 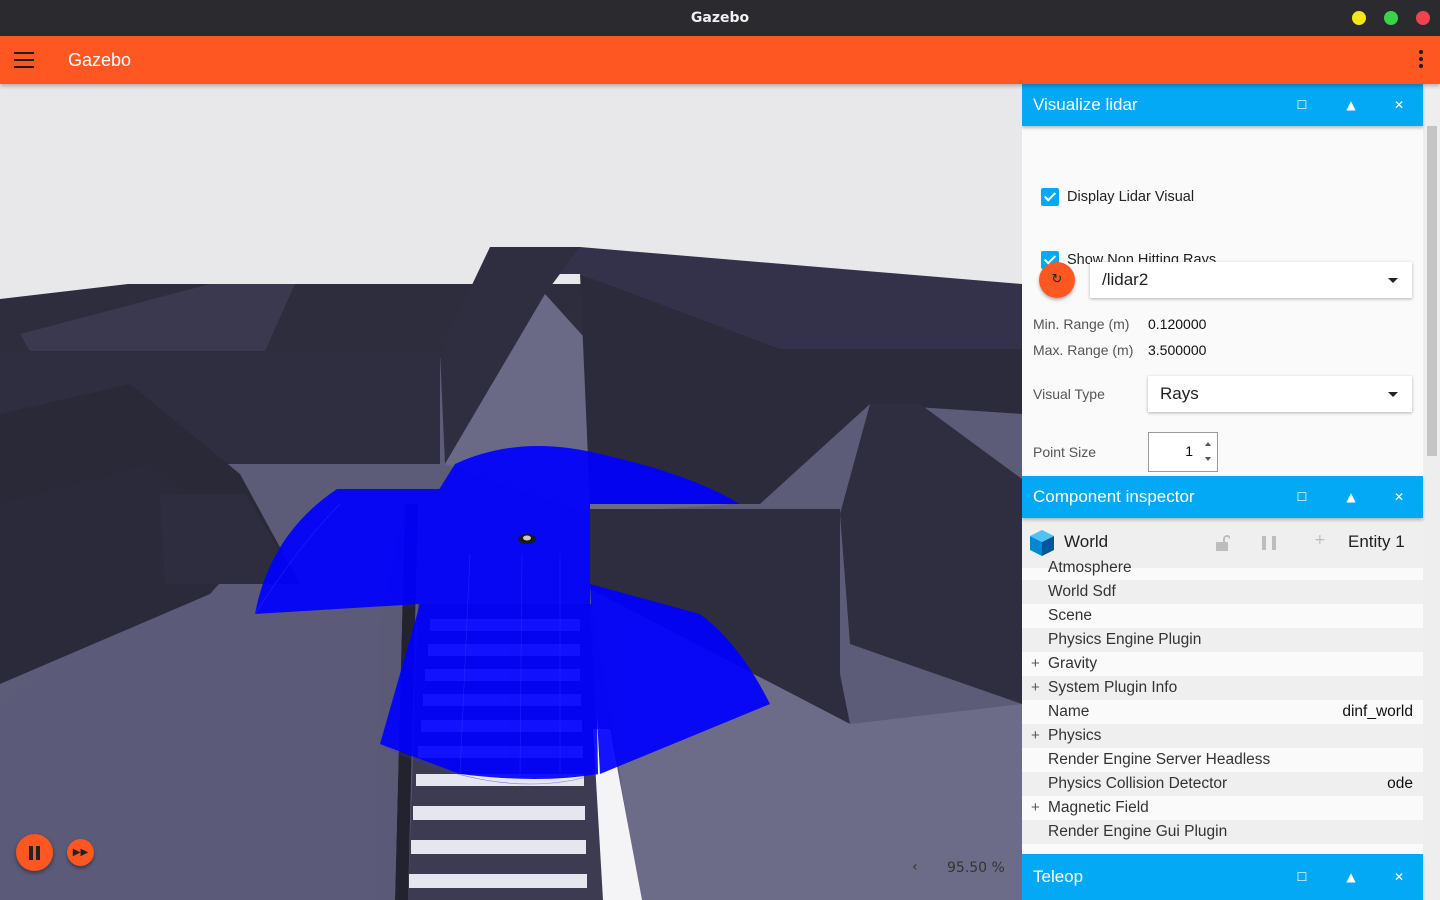 What do you see at coordinates (1421, 60) in the screenshot?
I see `more-options-icon` at bounding box center [1421, 60].